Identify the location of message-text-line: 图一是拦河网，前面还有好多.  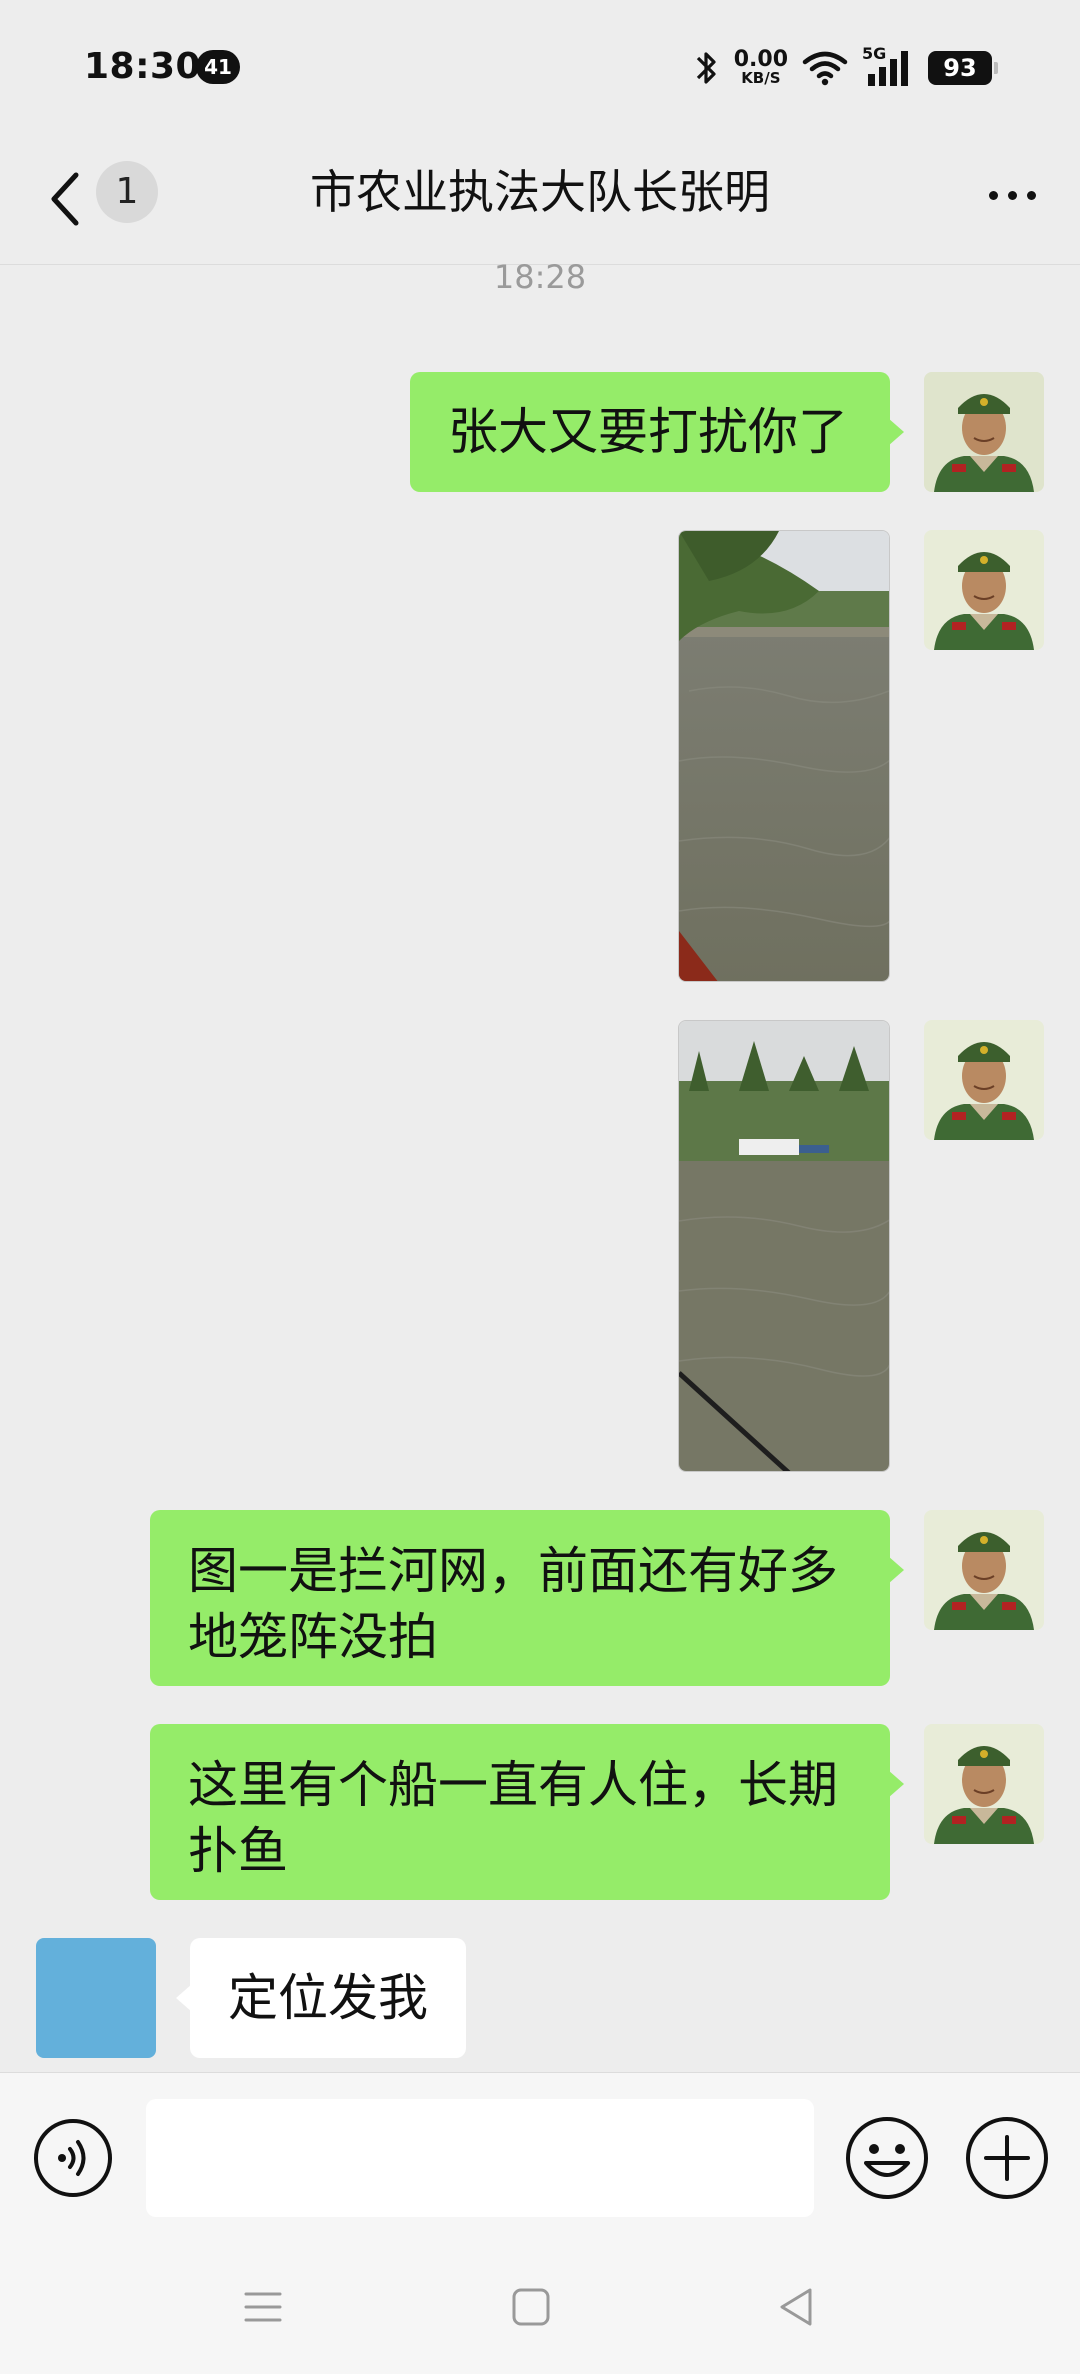
(513, 1571).